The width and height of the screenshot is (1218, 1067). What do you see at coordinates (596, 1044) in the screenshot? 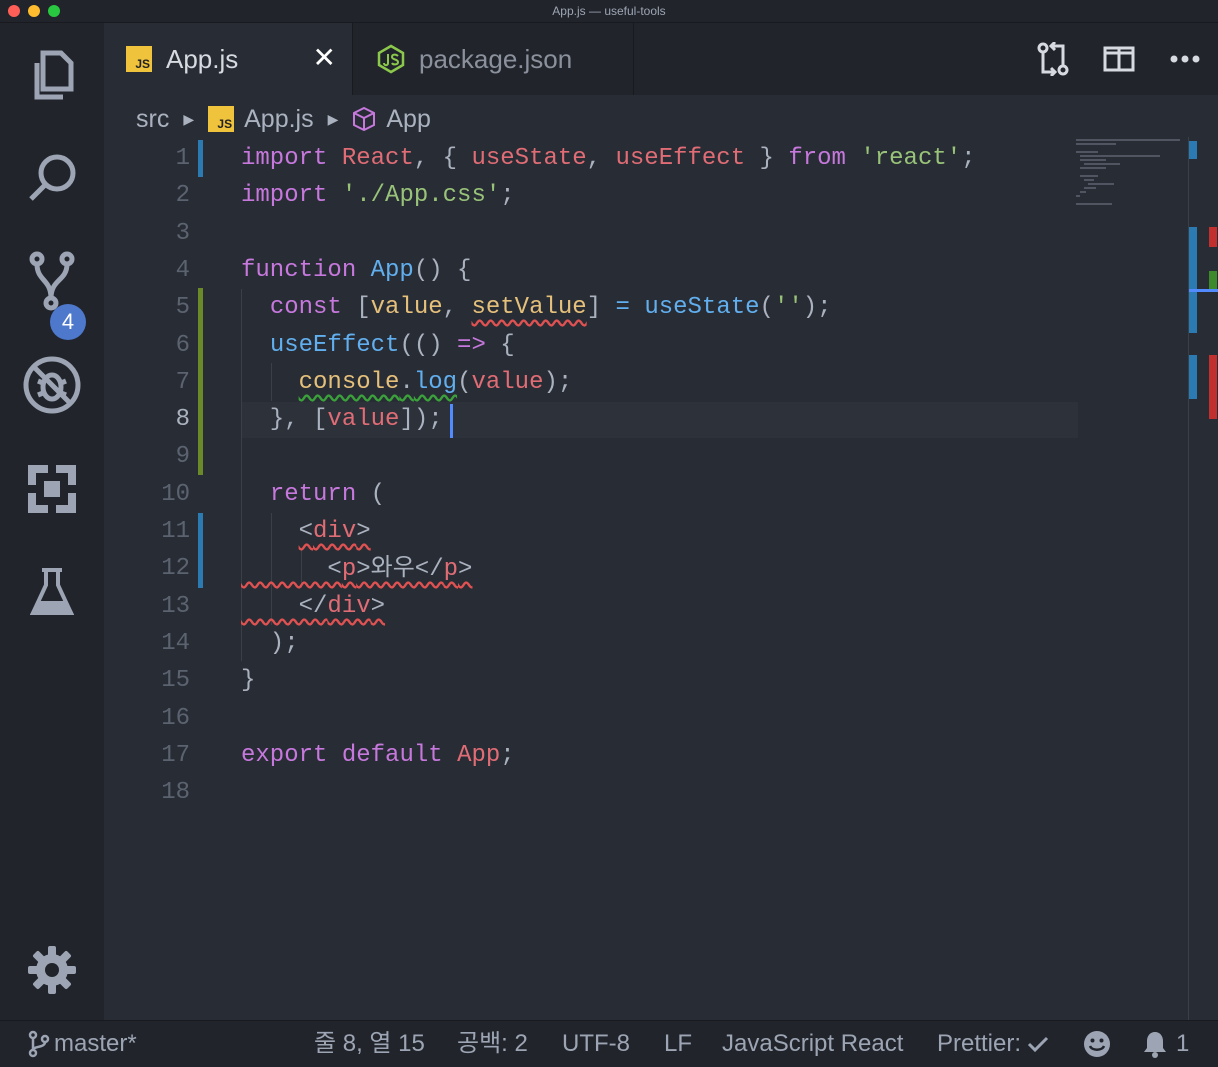
I see `encoding: UTF-8` at bounding box center [596, 1044].